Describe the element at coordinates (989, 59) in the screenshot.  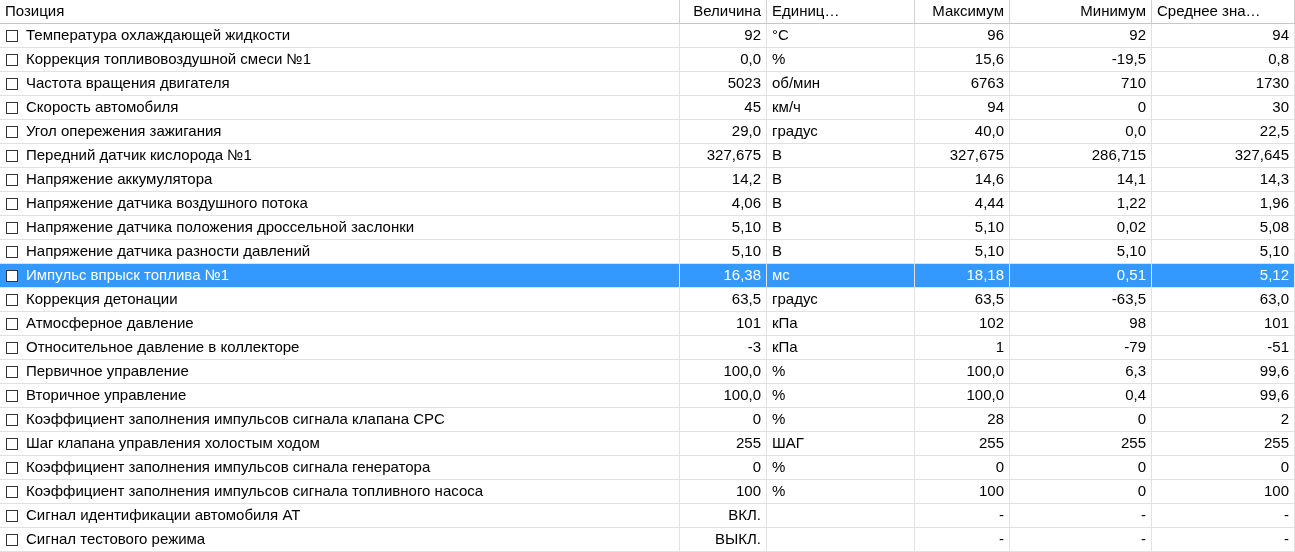
I see `table-cell-text: 15,6` at that location.